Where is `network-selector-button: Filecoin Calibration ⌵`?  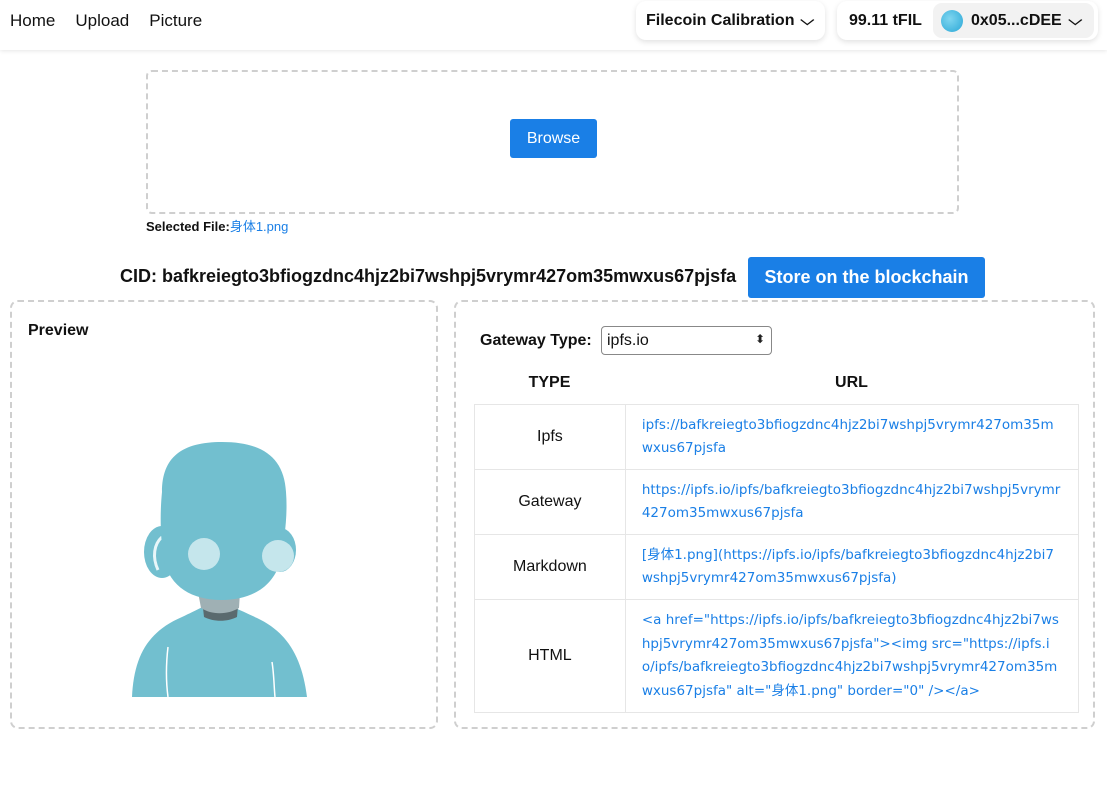 network-selector-button: Filecoin Calibration ⌵ is located at coordinates (730, 20).